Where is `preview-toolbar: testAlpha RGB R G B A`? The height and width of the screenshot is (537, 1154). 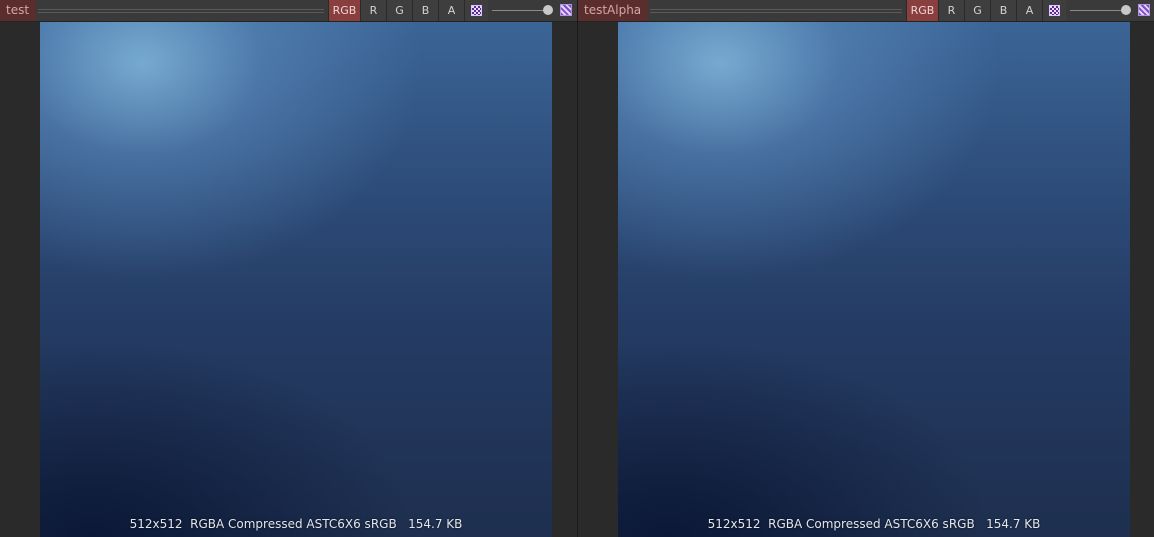 preview-toolbar: testAlpha RGB R G B A is located at coordinates (866, 11).